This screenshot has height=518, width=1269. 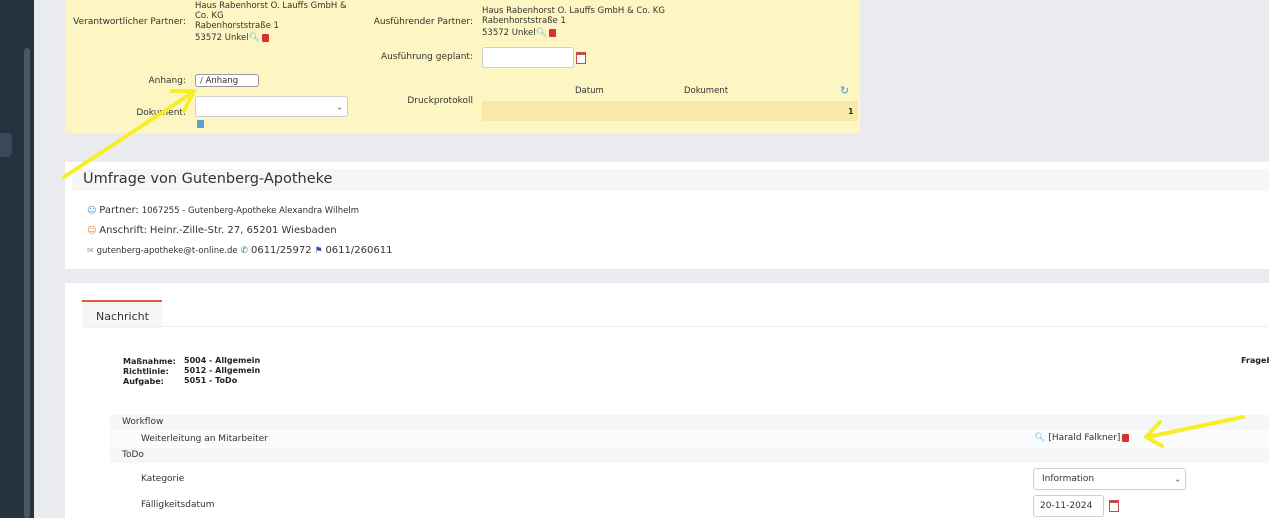 I want to click on meta-labels: Maßnahme: Richtlinie: Aufgabe:, so click(x=149, y=372).